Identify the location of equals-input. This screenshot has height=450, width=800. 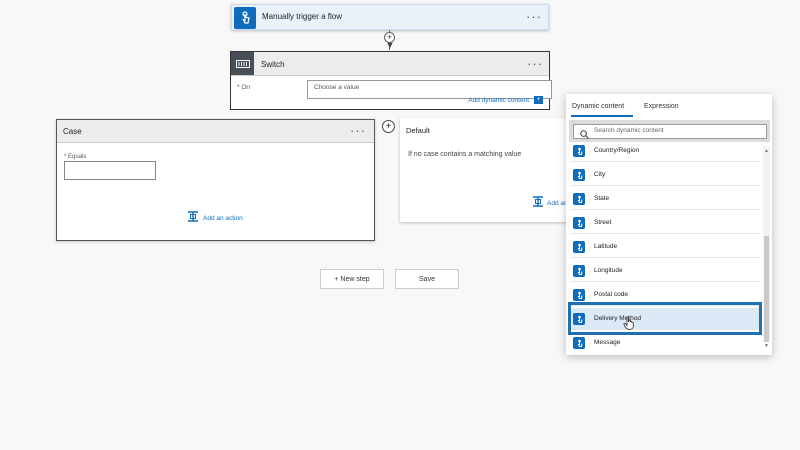
(110, 170).